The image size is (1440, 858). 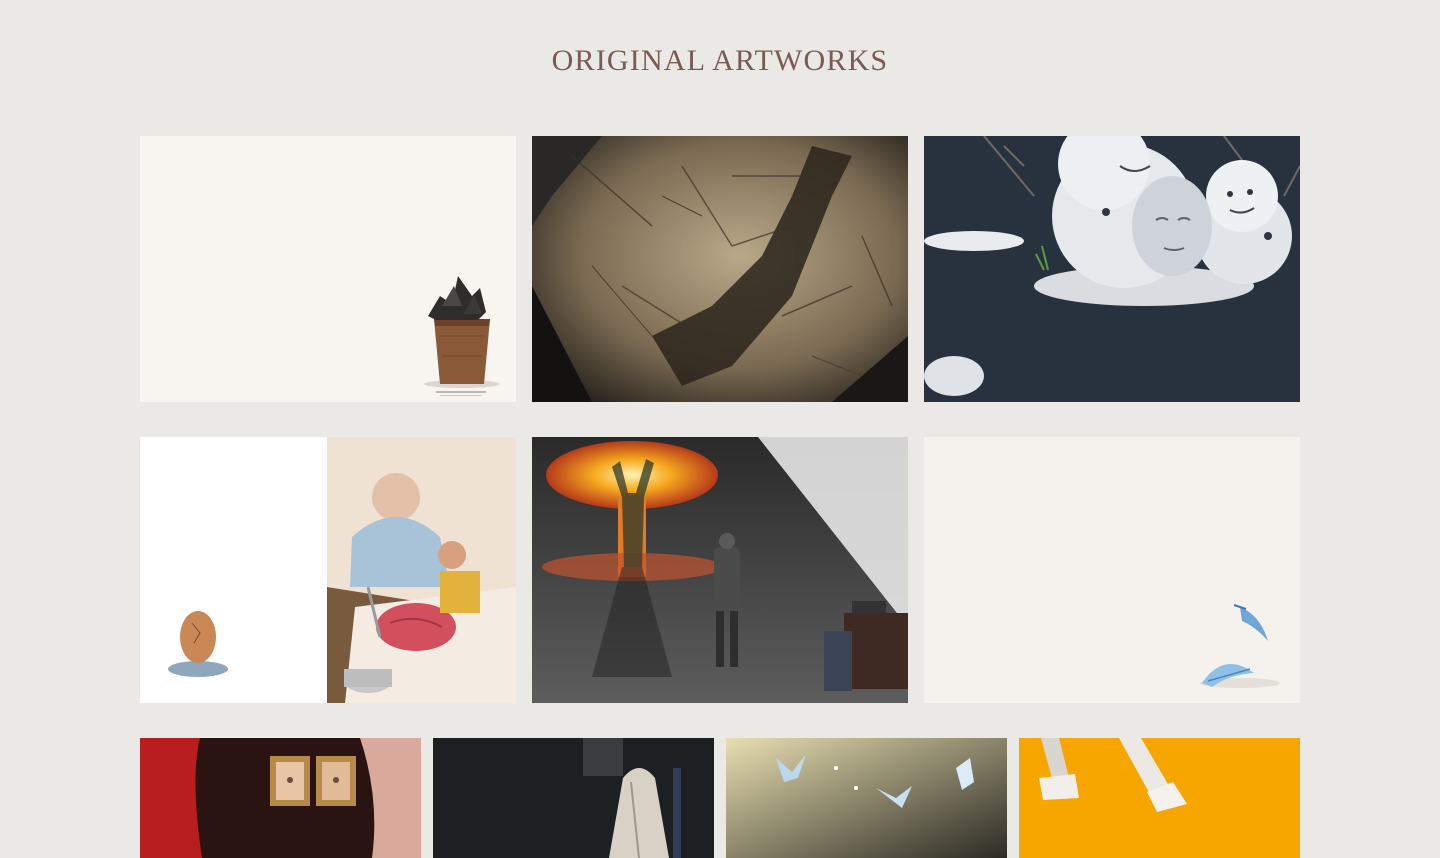 I want to click on artwork-dark-veiled-figure, so click(x=573, y=798).